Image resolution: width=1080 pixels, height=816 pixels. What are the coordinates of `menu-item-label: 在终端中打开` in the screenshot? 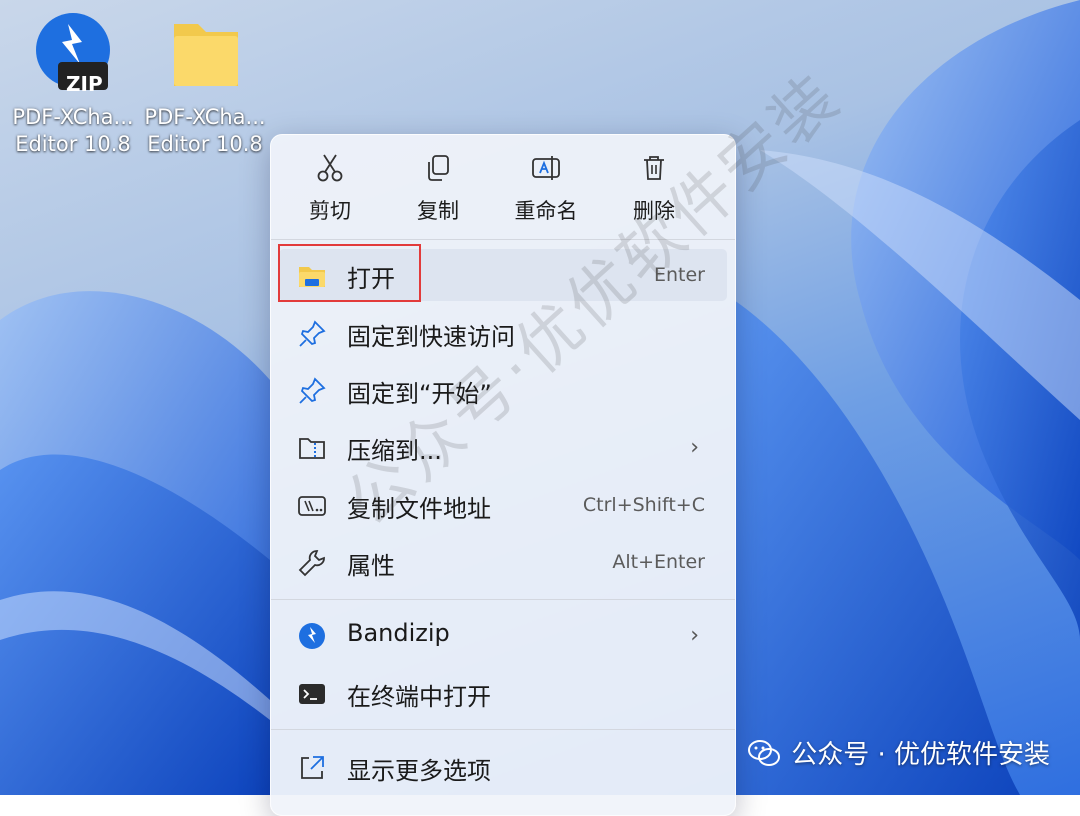 It's located at (419, 697).